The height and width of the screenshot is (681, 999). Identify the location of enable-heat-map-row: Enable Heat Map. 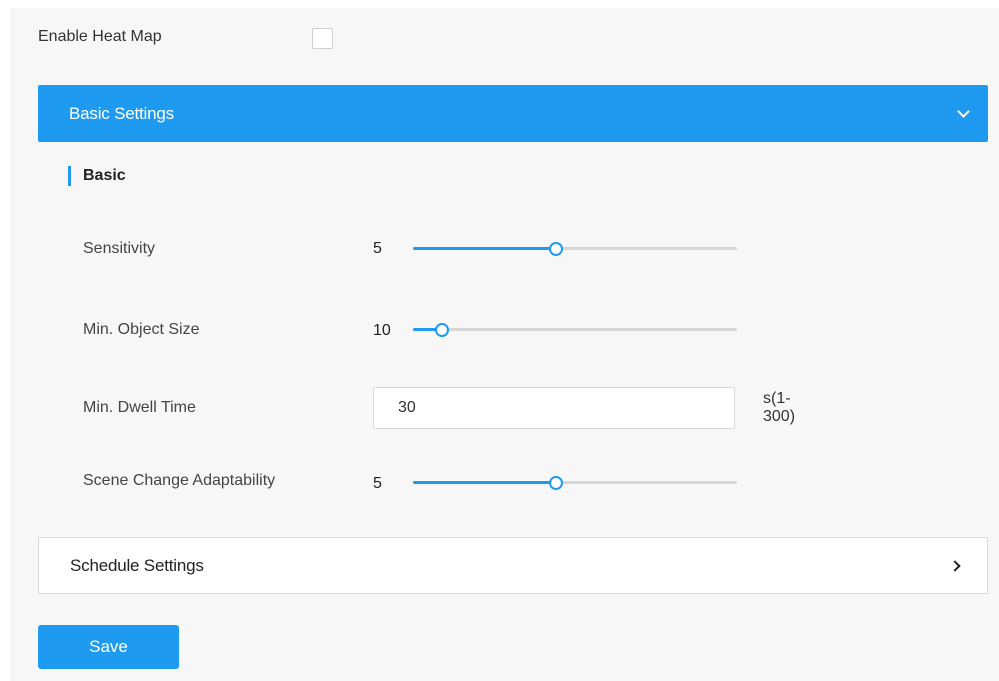
(185, 37).